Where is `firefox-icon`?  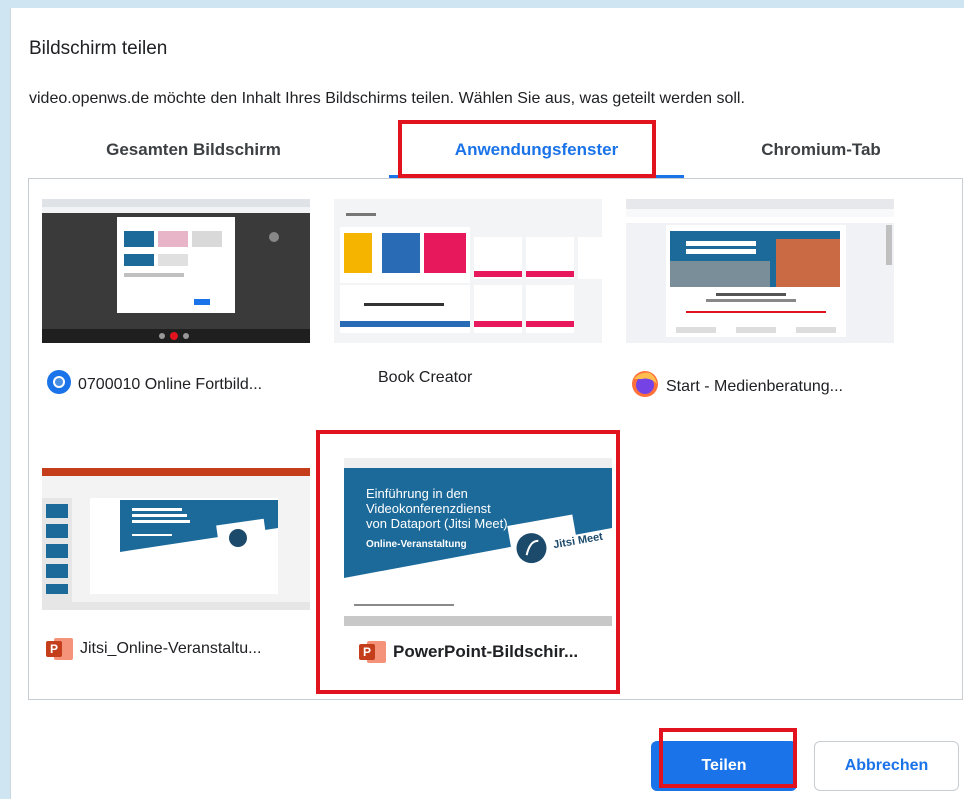
firefox-icon is located at coordinates (645, 386).